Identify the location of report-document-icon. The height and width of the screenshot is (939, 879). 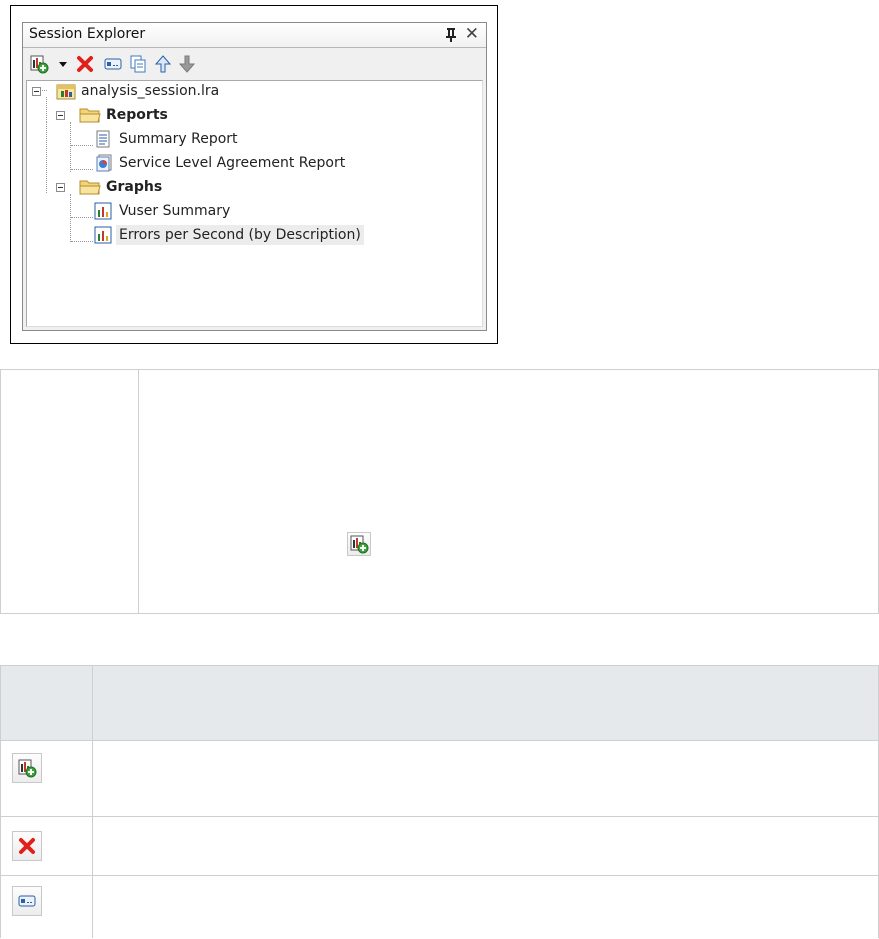
(103, 139).